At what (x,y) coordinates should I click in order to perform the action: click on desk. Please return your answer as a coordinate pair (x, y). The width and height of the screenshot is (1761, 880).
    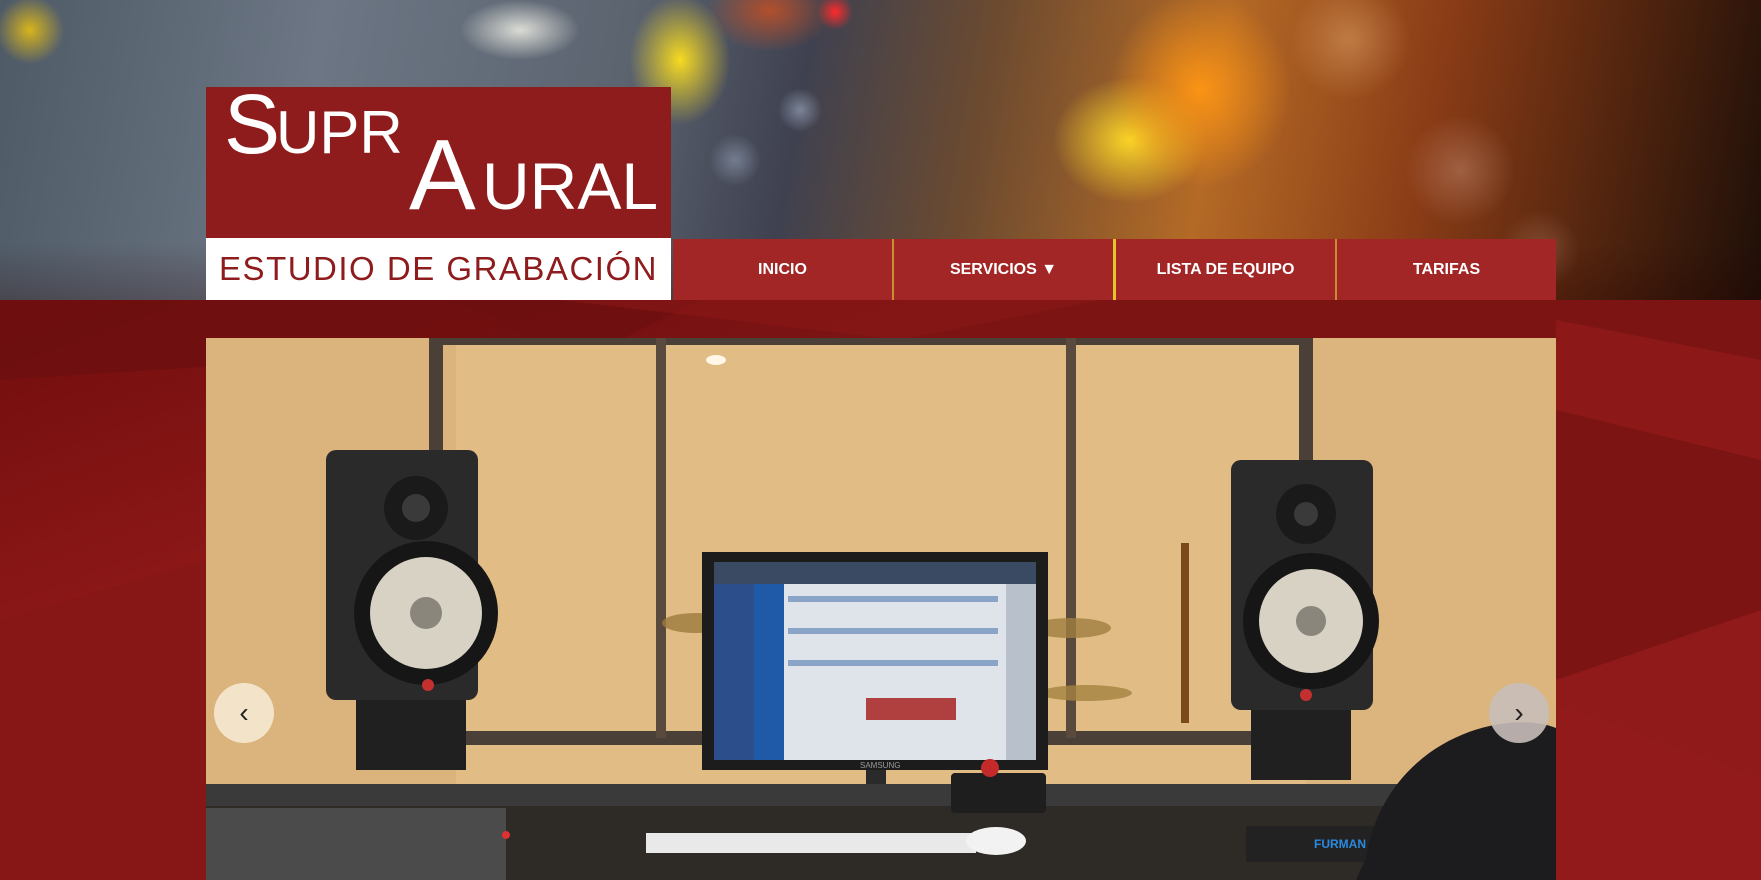
    Looking at the image, I should click on (881, 795).